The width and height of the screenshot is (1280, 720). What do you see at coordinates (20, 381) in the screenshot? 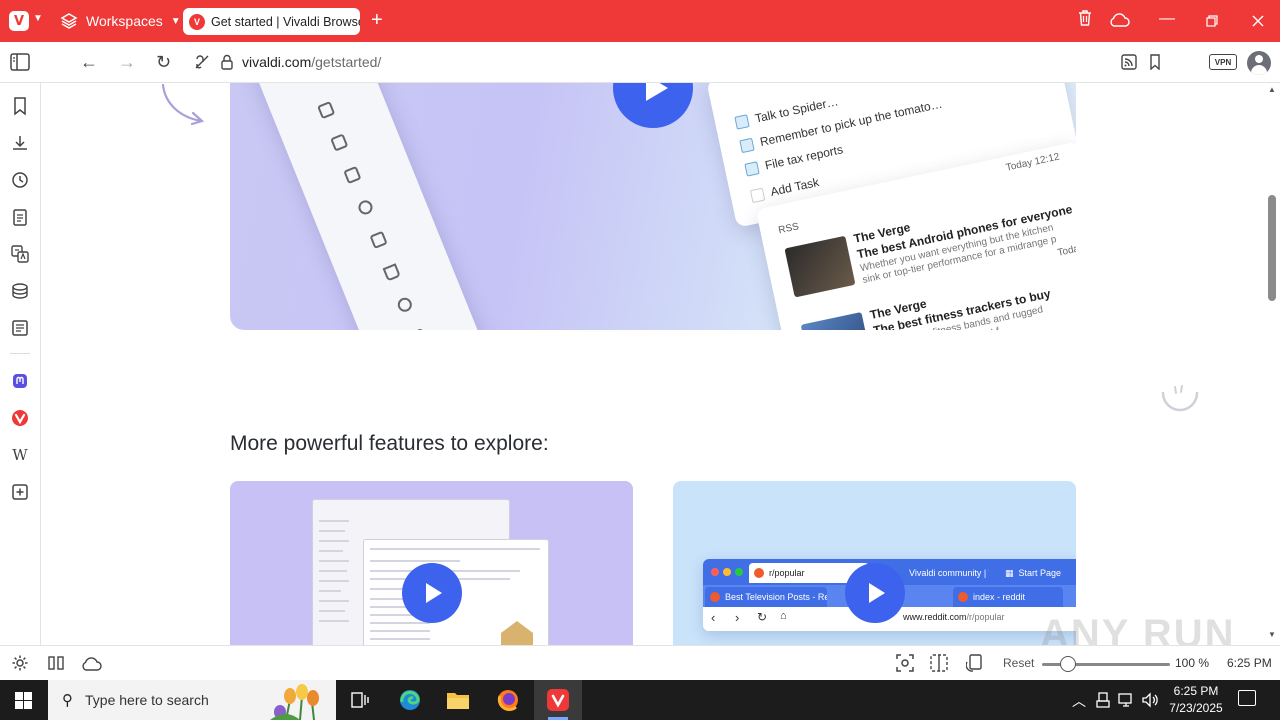
I see `mastodon-icon` at bounding box center [20, 381].